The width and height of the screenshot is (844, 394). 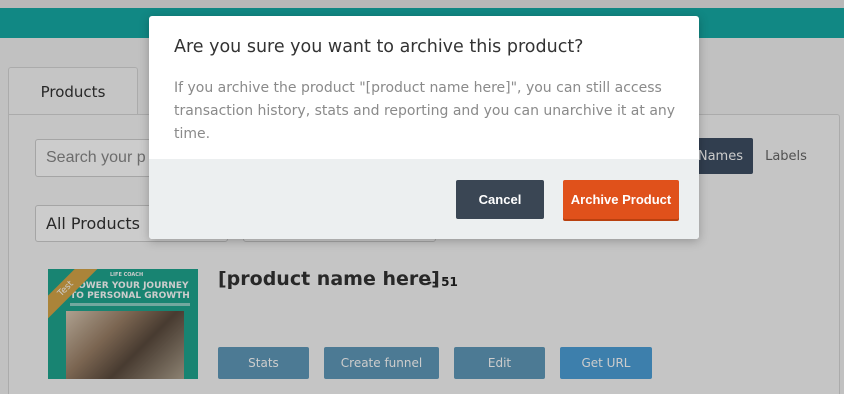 I want to click on archive-product-button-label: Archive Product, so click(x=621, y=199).